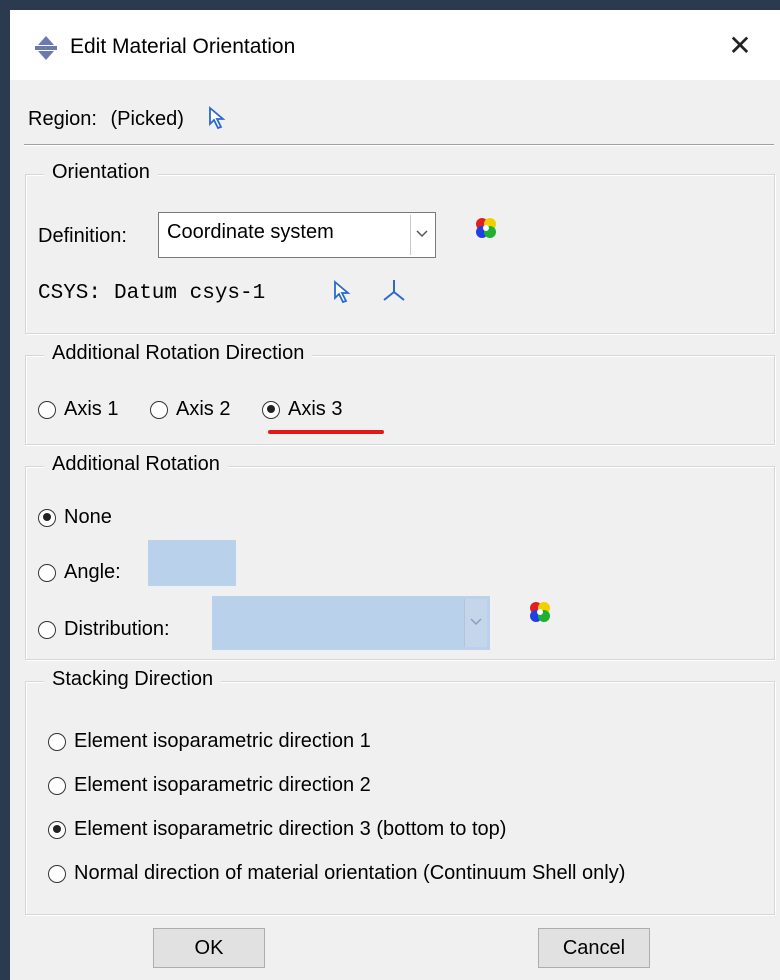 The image size is (780, 980). Describe the element at coordinates (101, 172) in the screenshot. I see `orientation-group-title: Orientation` at that location.